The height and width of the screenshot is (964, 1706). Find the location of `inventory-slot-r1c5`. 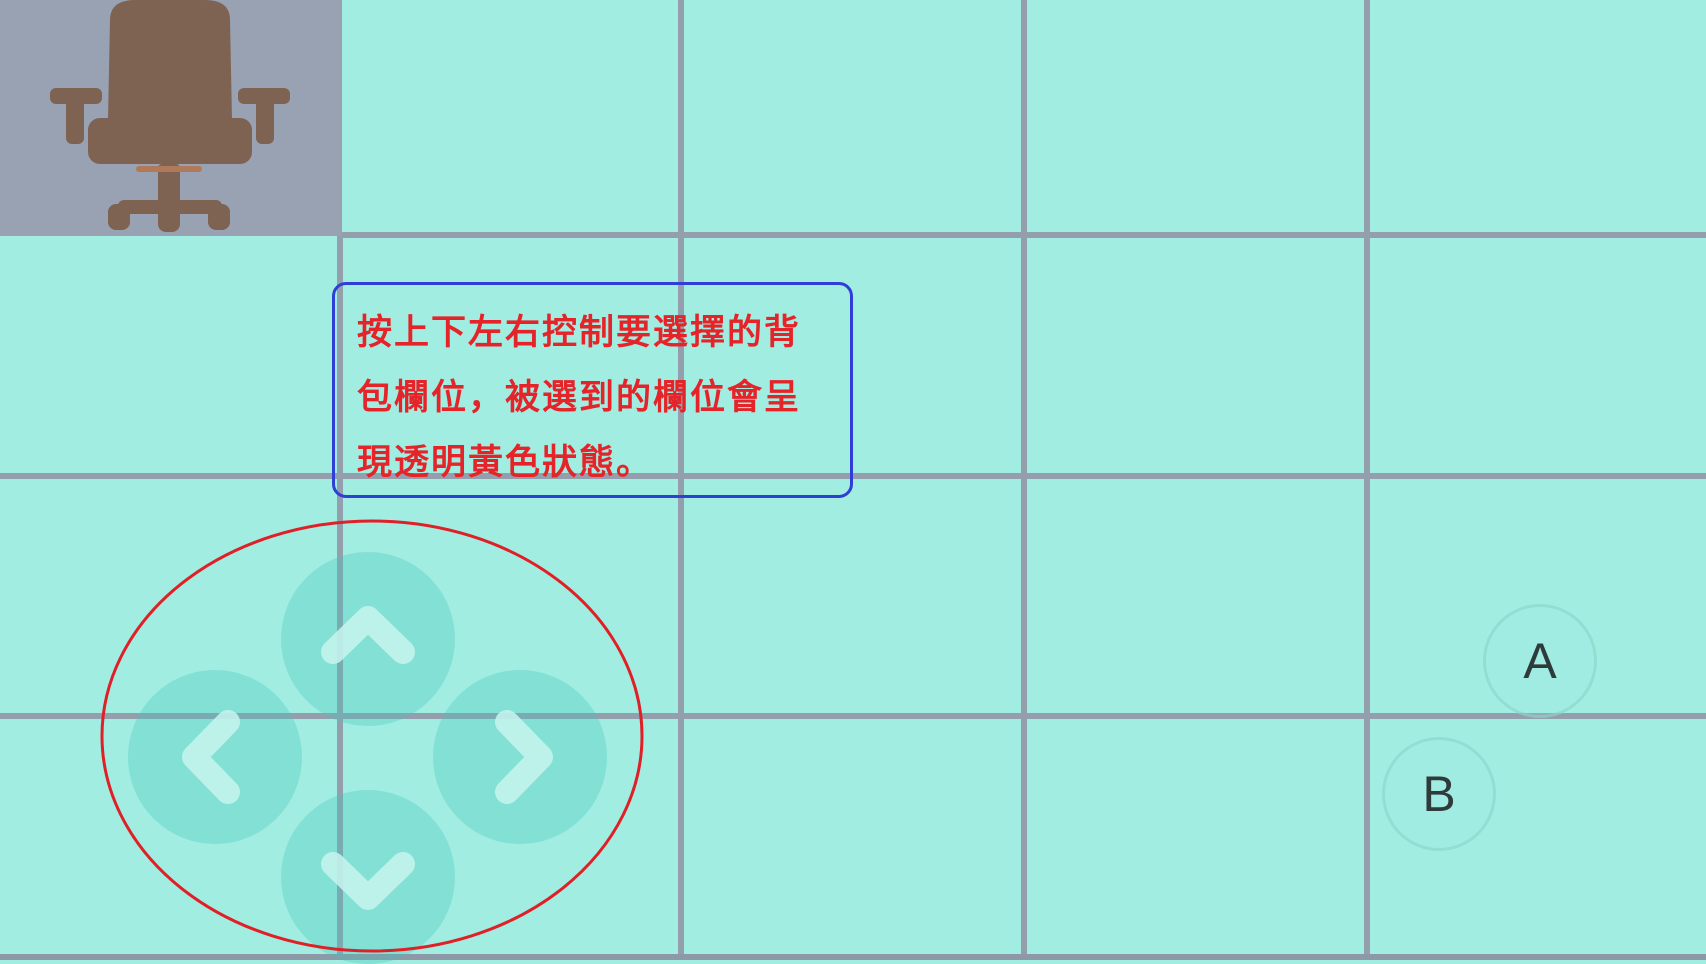

inventory-slot-r1c5 is located at coordinates (1536, 118).